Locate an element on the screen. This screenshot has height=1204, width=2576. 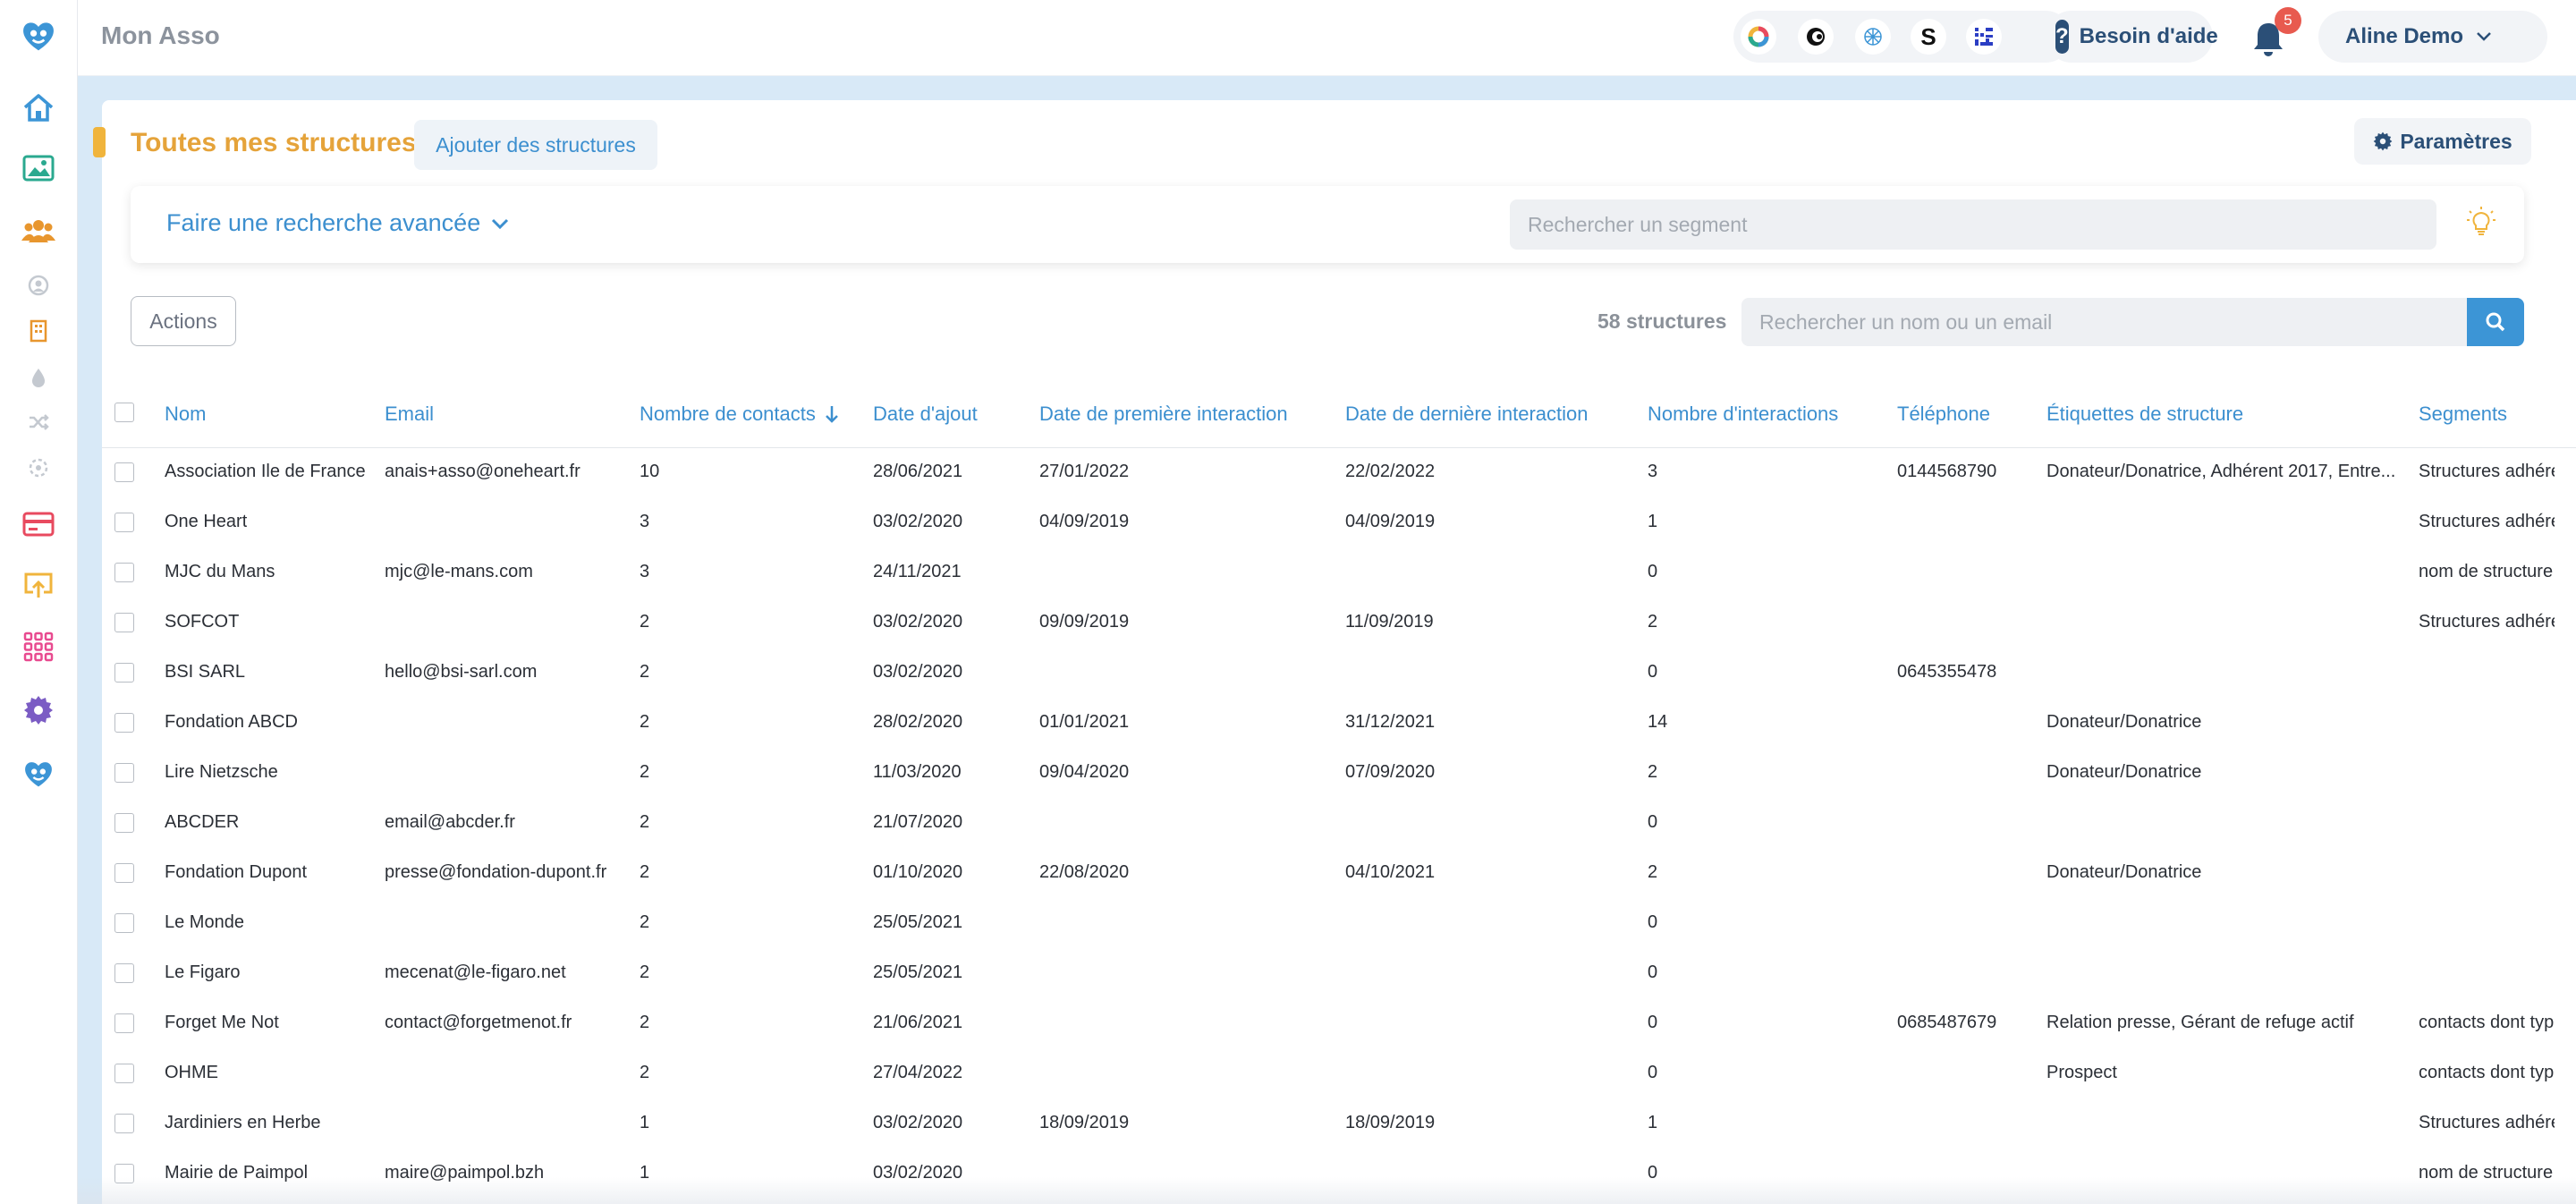
building-icon is located at coordinates (38, 331).